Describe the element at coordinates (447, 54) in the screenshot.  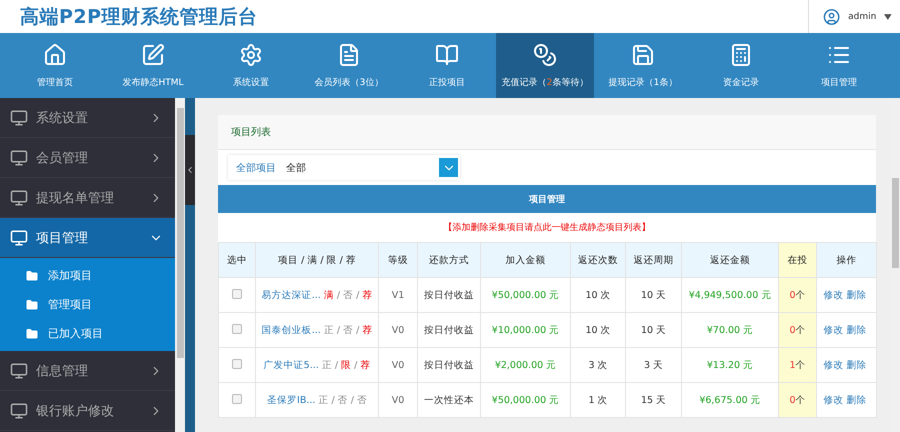
I see `book-icon` at that location.